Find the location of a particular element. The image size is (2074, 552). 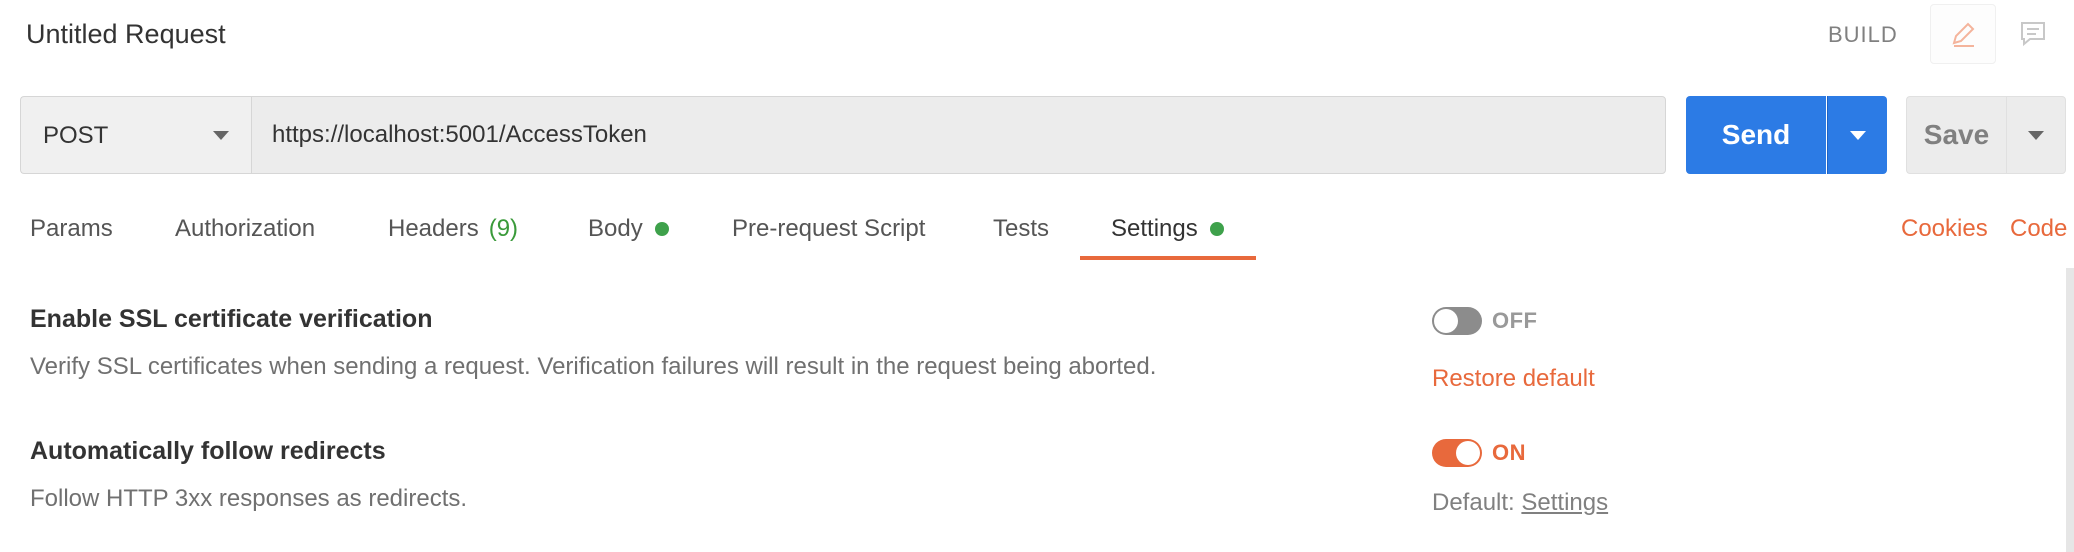

tab-tests: Tests is located at coordinates (1021, 229).